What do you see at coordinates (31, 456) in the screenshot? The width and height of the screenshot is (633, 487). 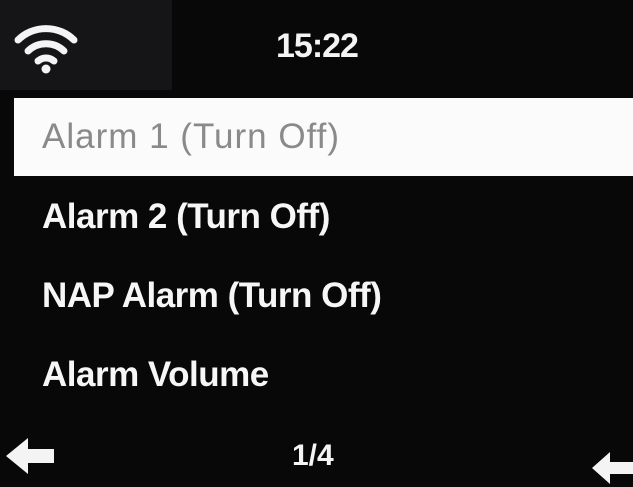 I see `left-arrow-icon` at bounding box center [31, 456].